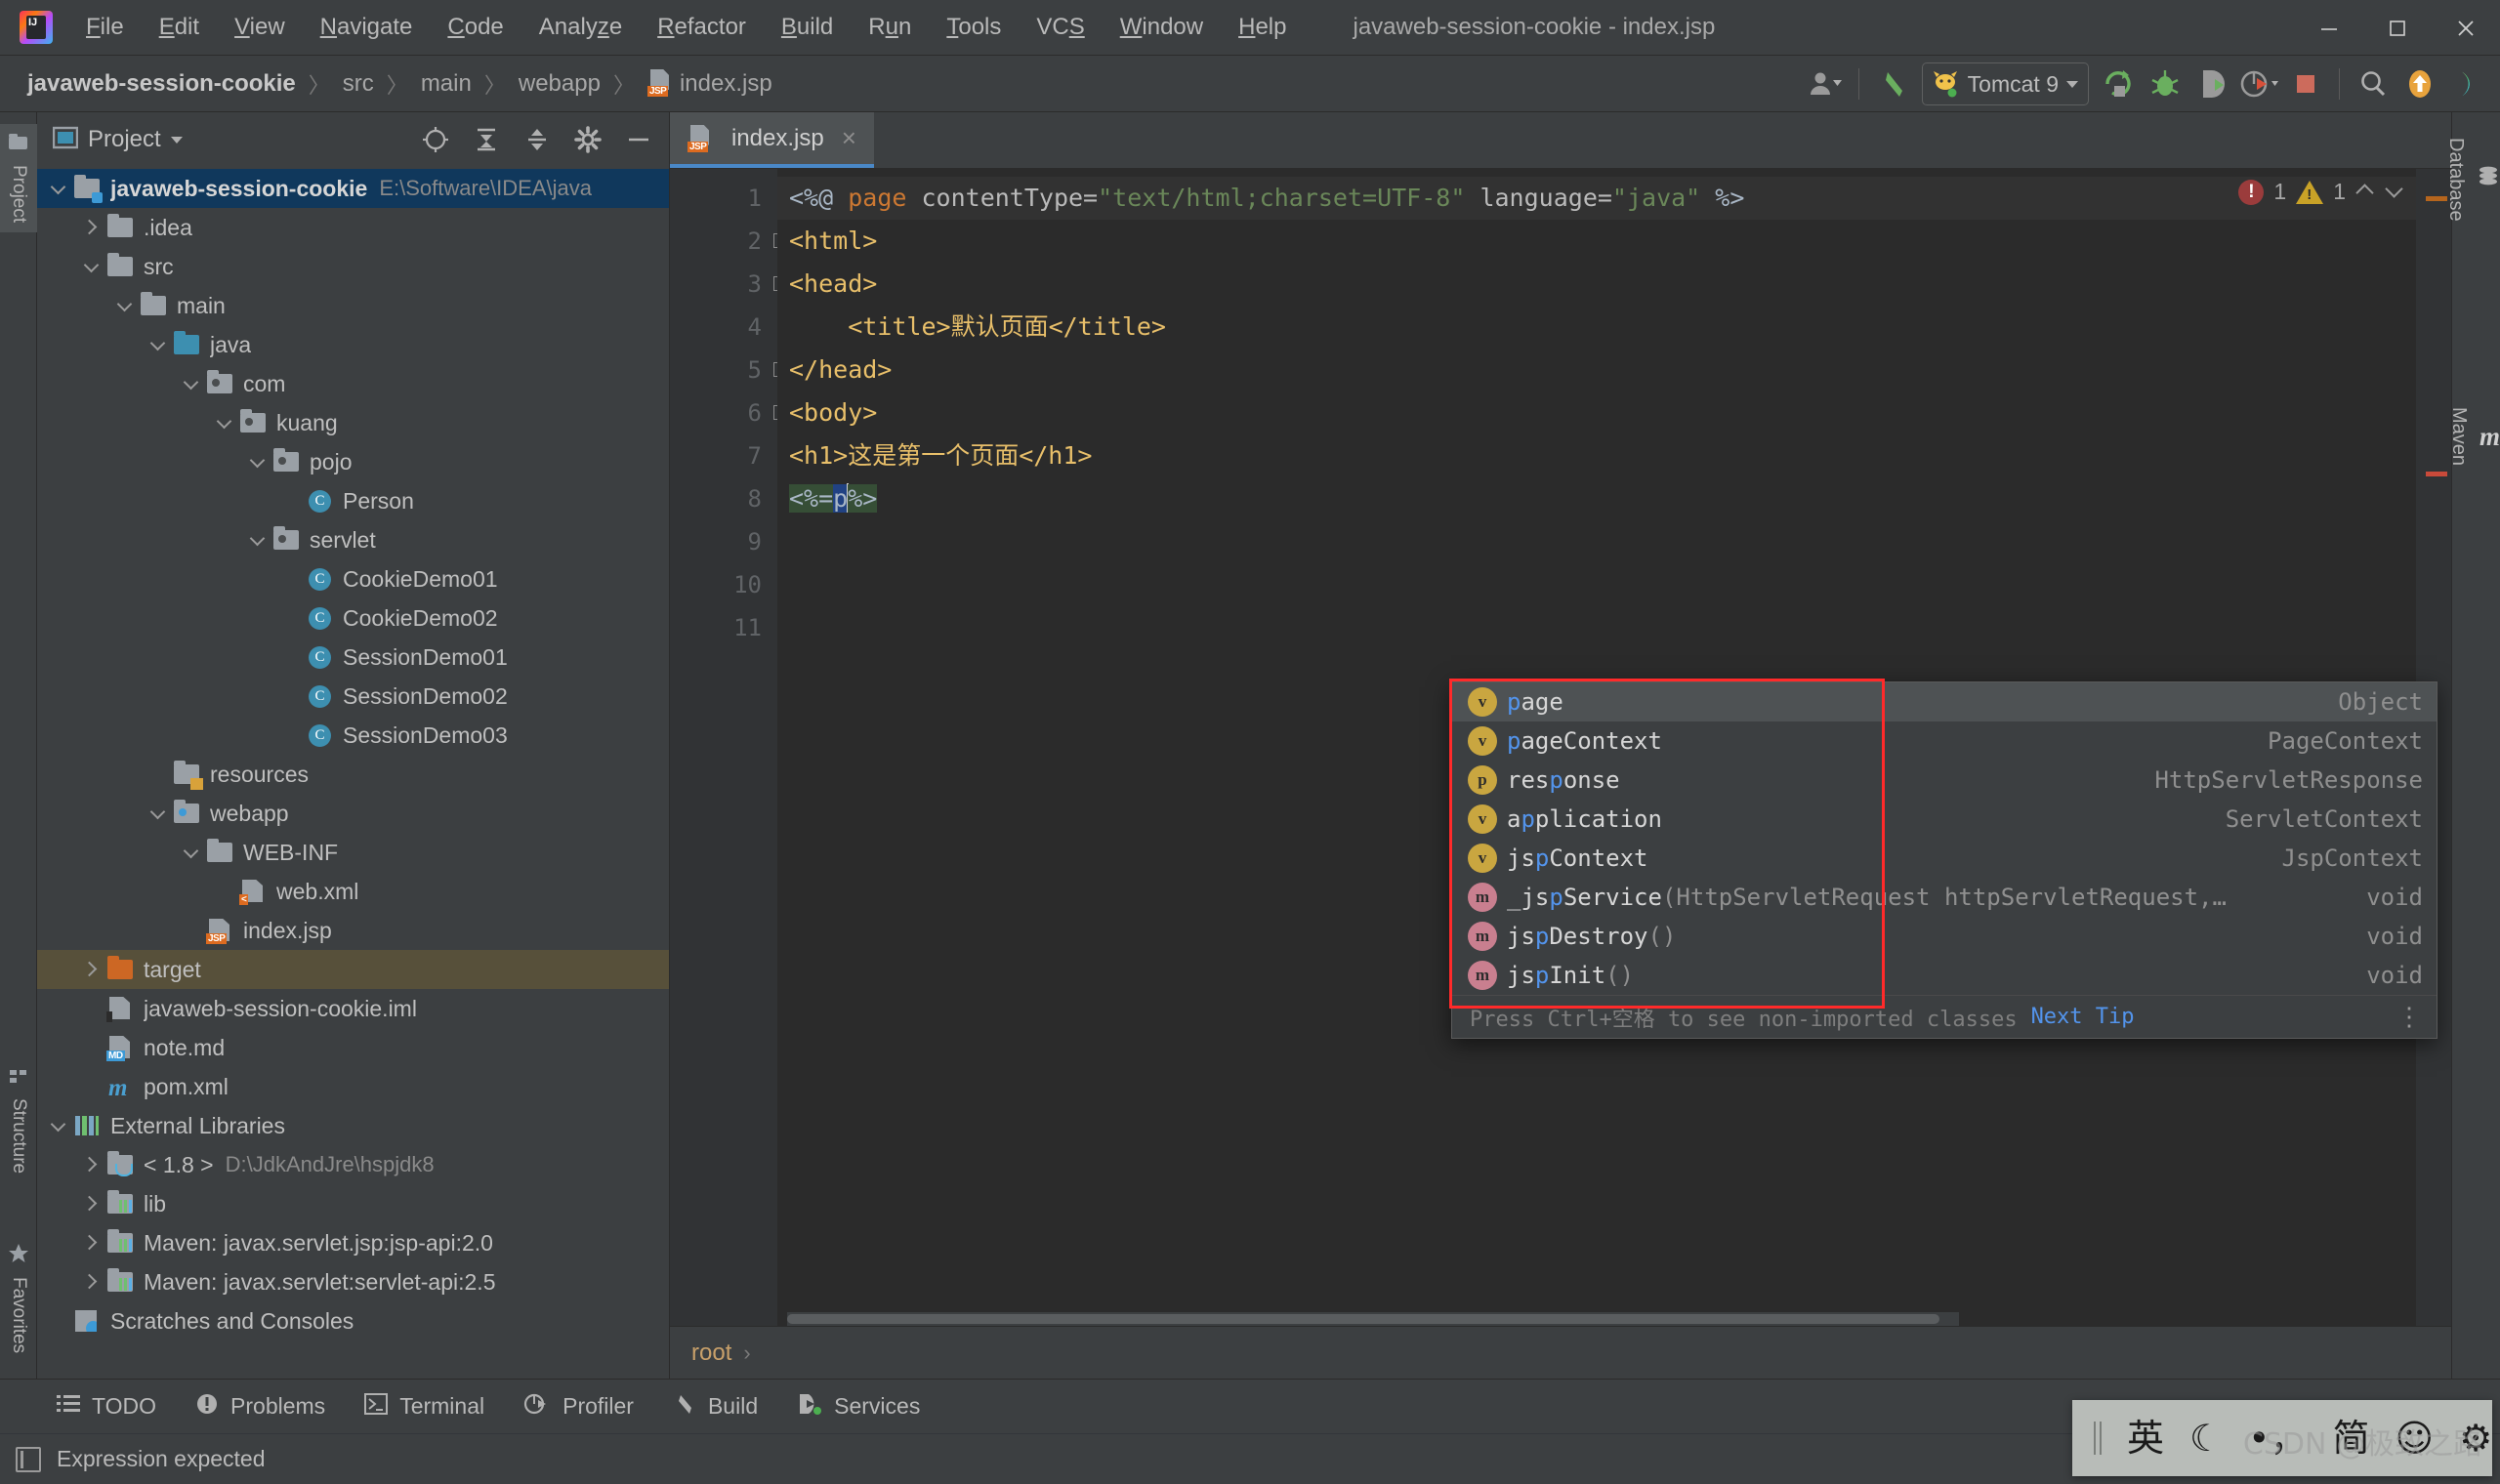 The width and height of the screenshot is (2500, 1484). What do you see at coordinates (2373, 84) in the screenshot?
I see `search-everywhere-icon` at bounding box center [2373, 84].